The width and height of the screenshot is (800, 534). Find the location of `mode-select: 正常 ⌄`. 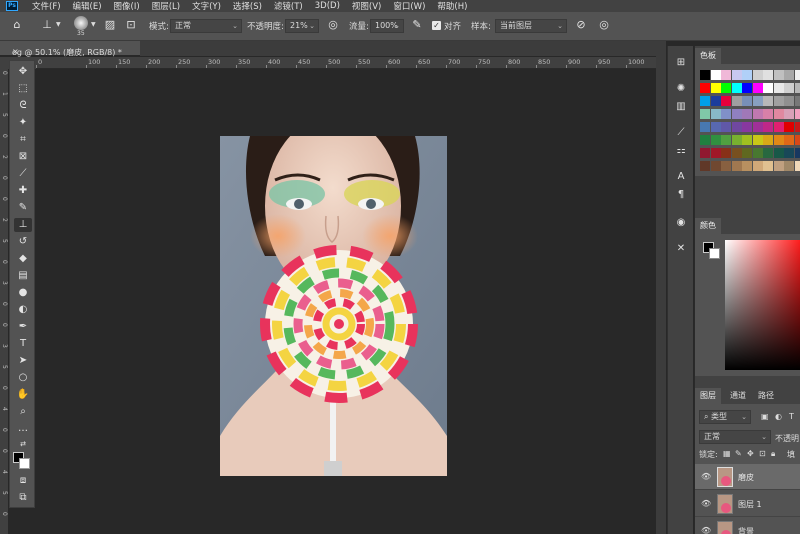

mode-select: 正常 ⌄ is located at coordinates (206, 26).